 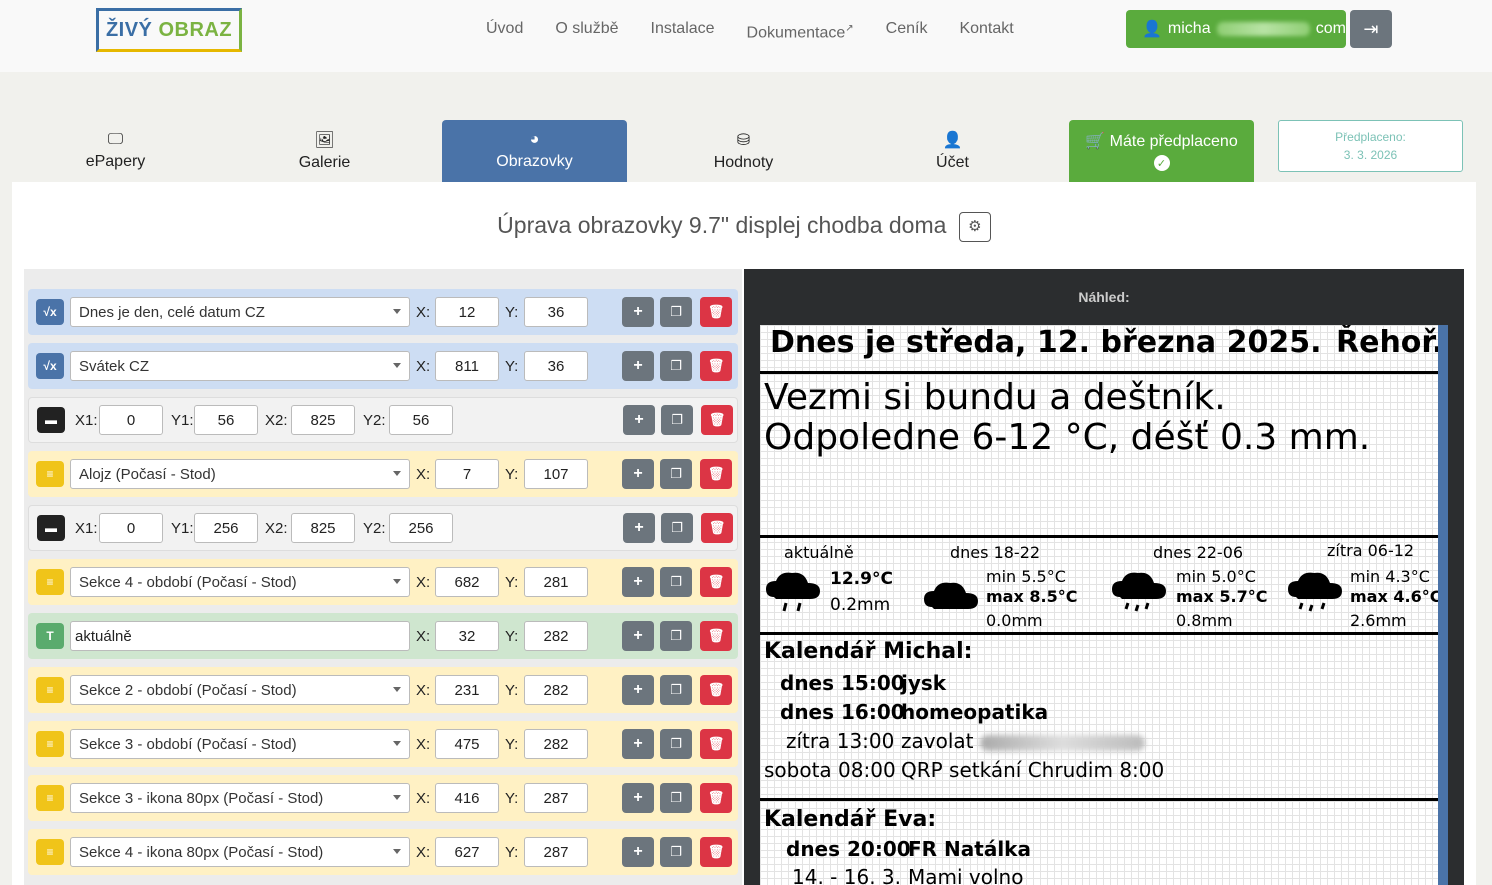 I want to click on weather-value: 12.9°C, so click(x=861, y=579).